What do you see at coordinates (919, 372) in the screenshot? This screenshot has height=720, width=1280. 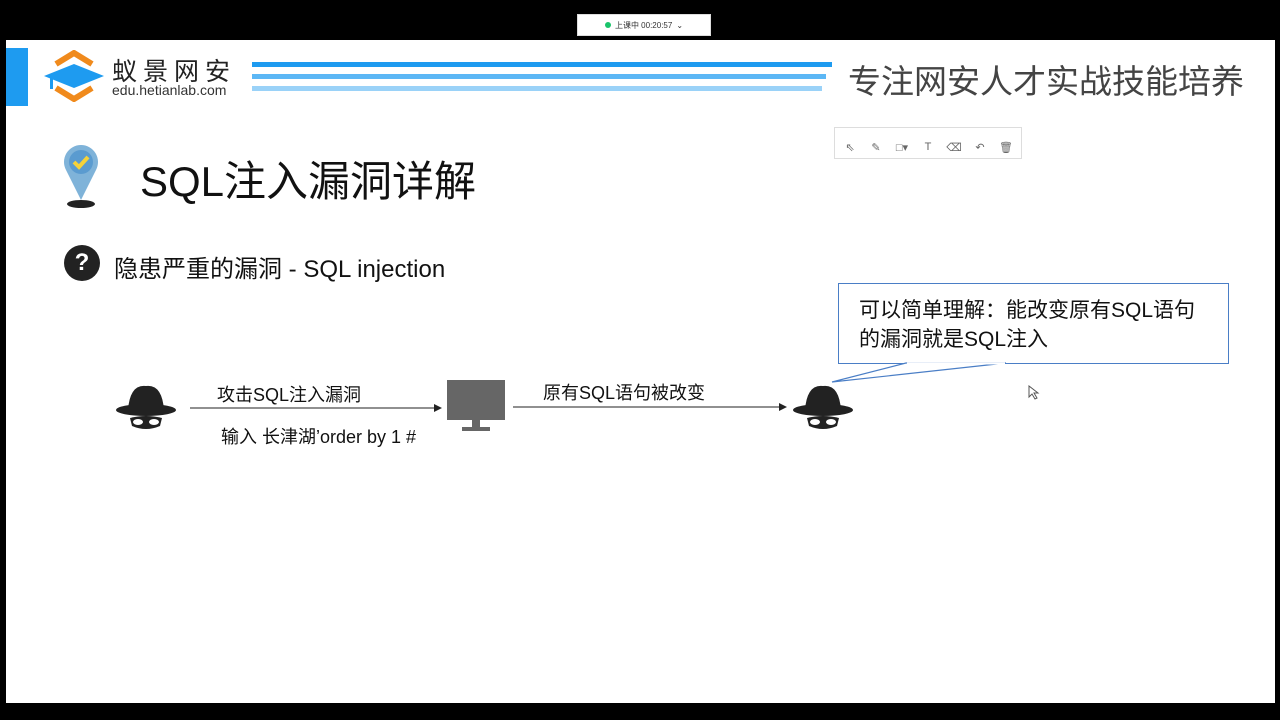 I see `callout-pointer` at bounding box center [919, 372].